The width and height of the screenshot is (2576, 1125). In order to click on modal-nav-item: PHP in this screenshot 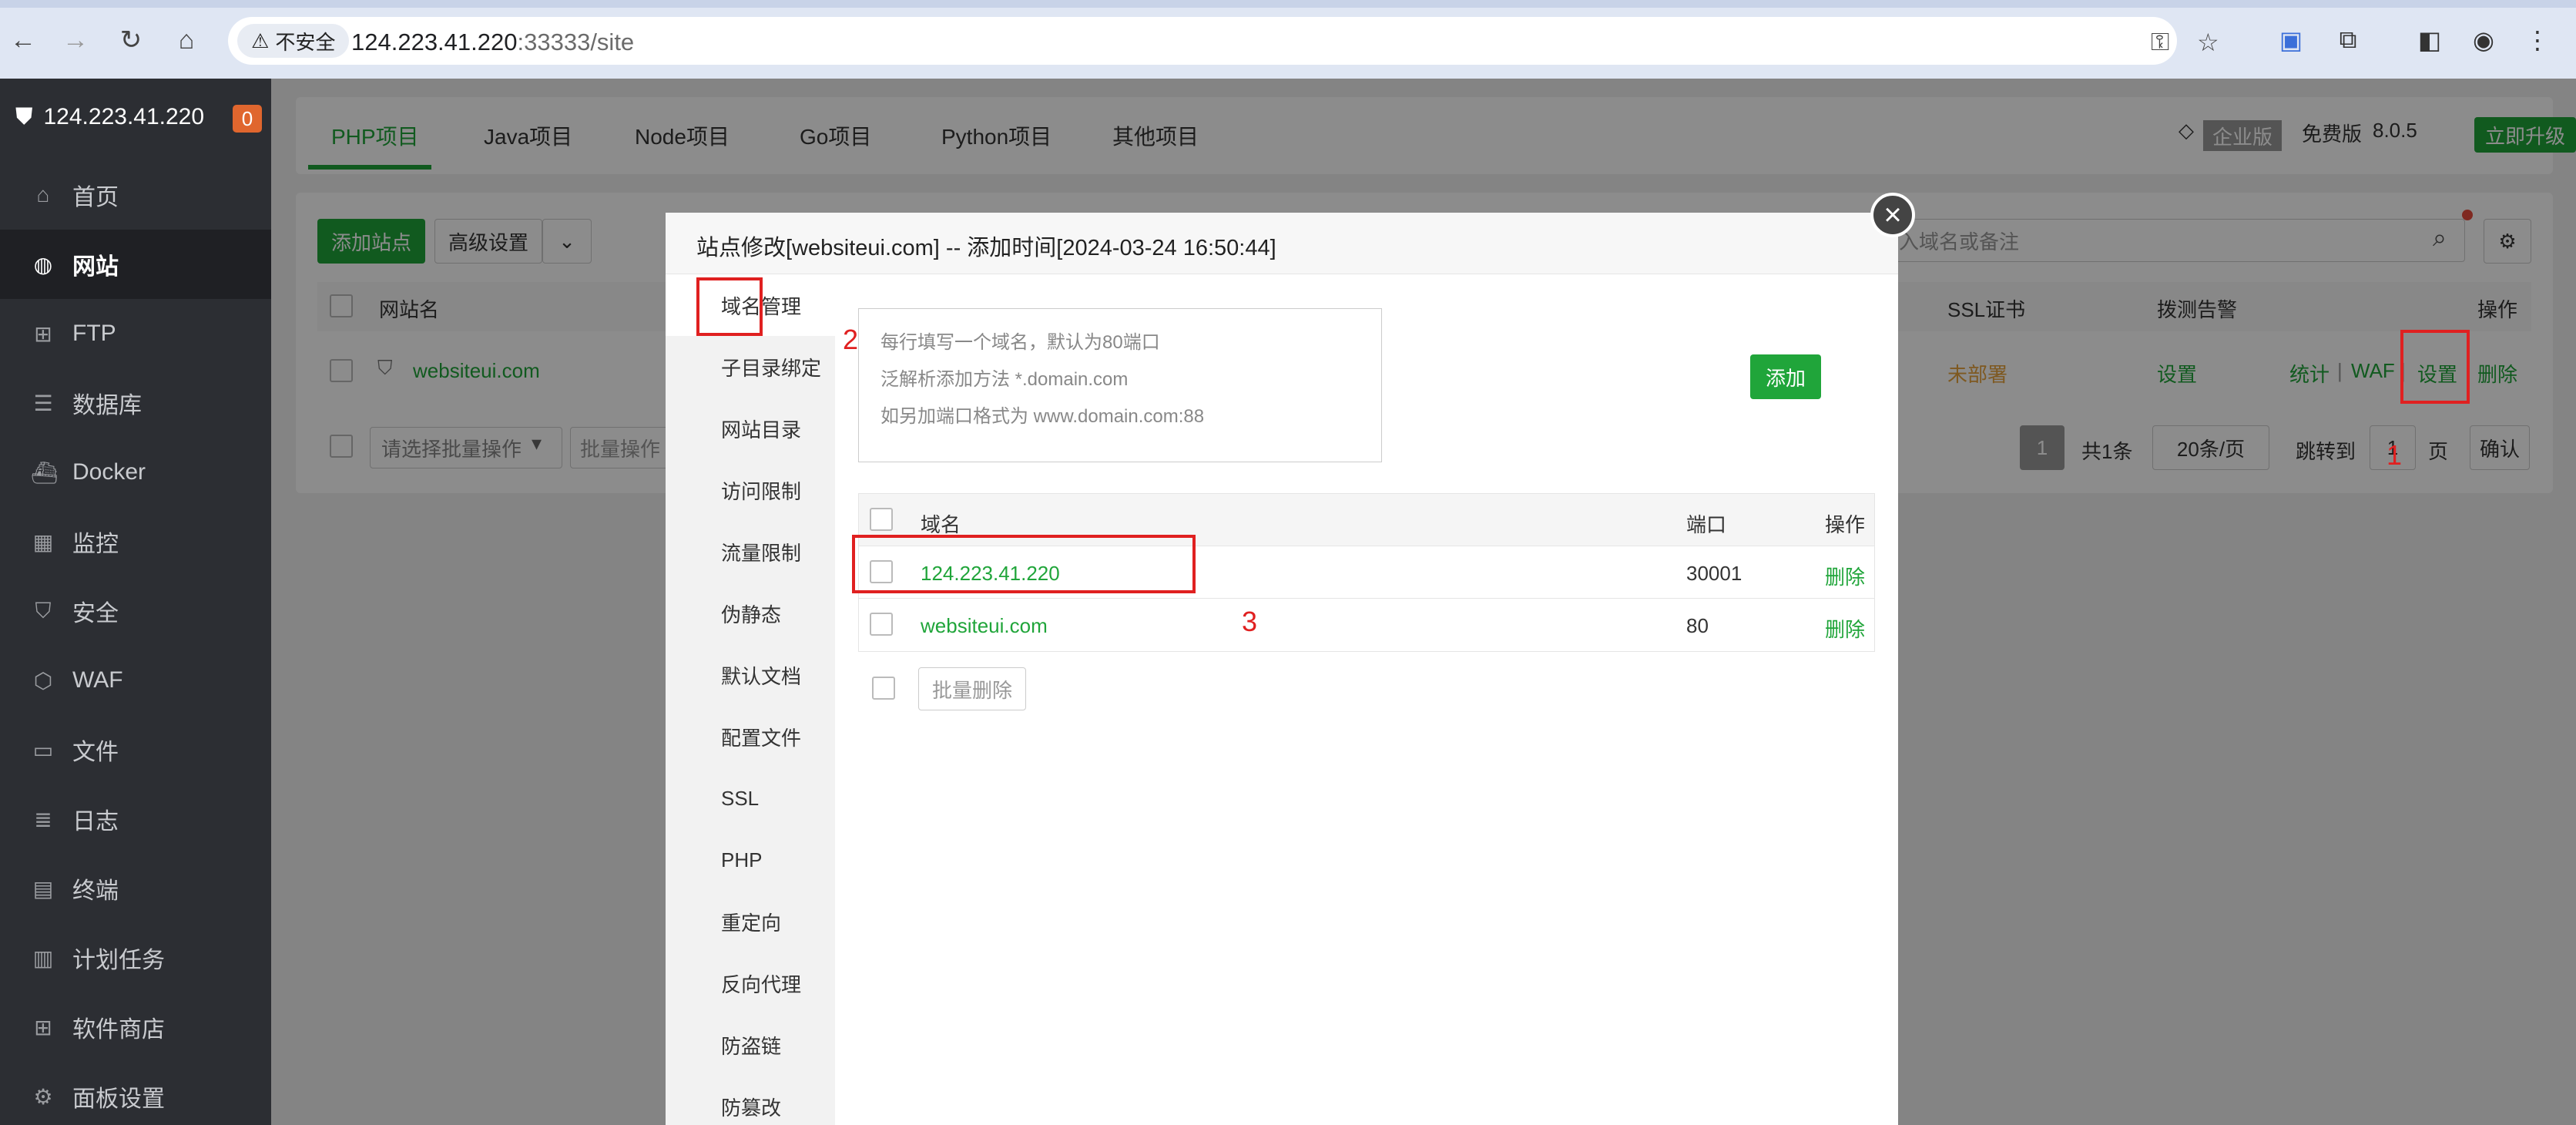, I will do `click(750, 860)`.